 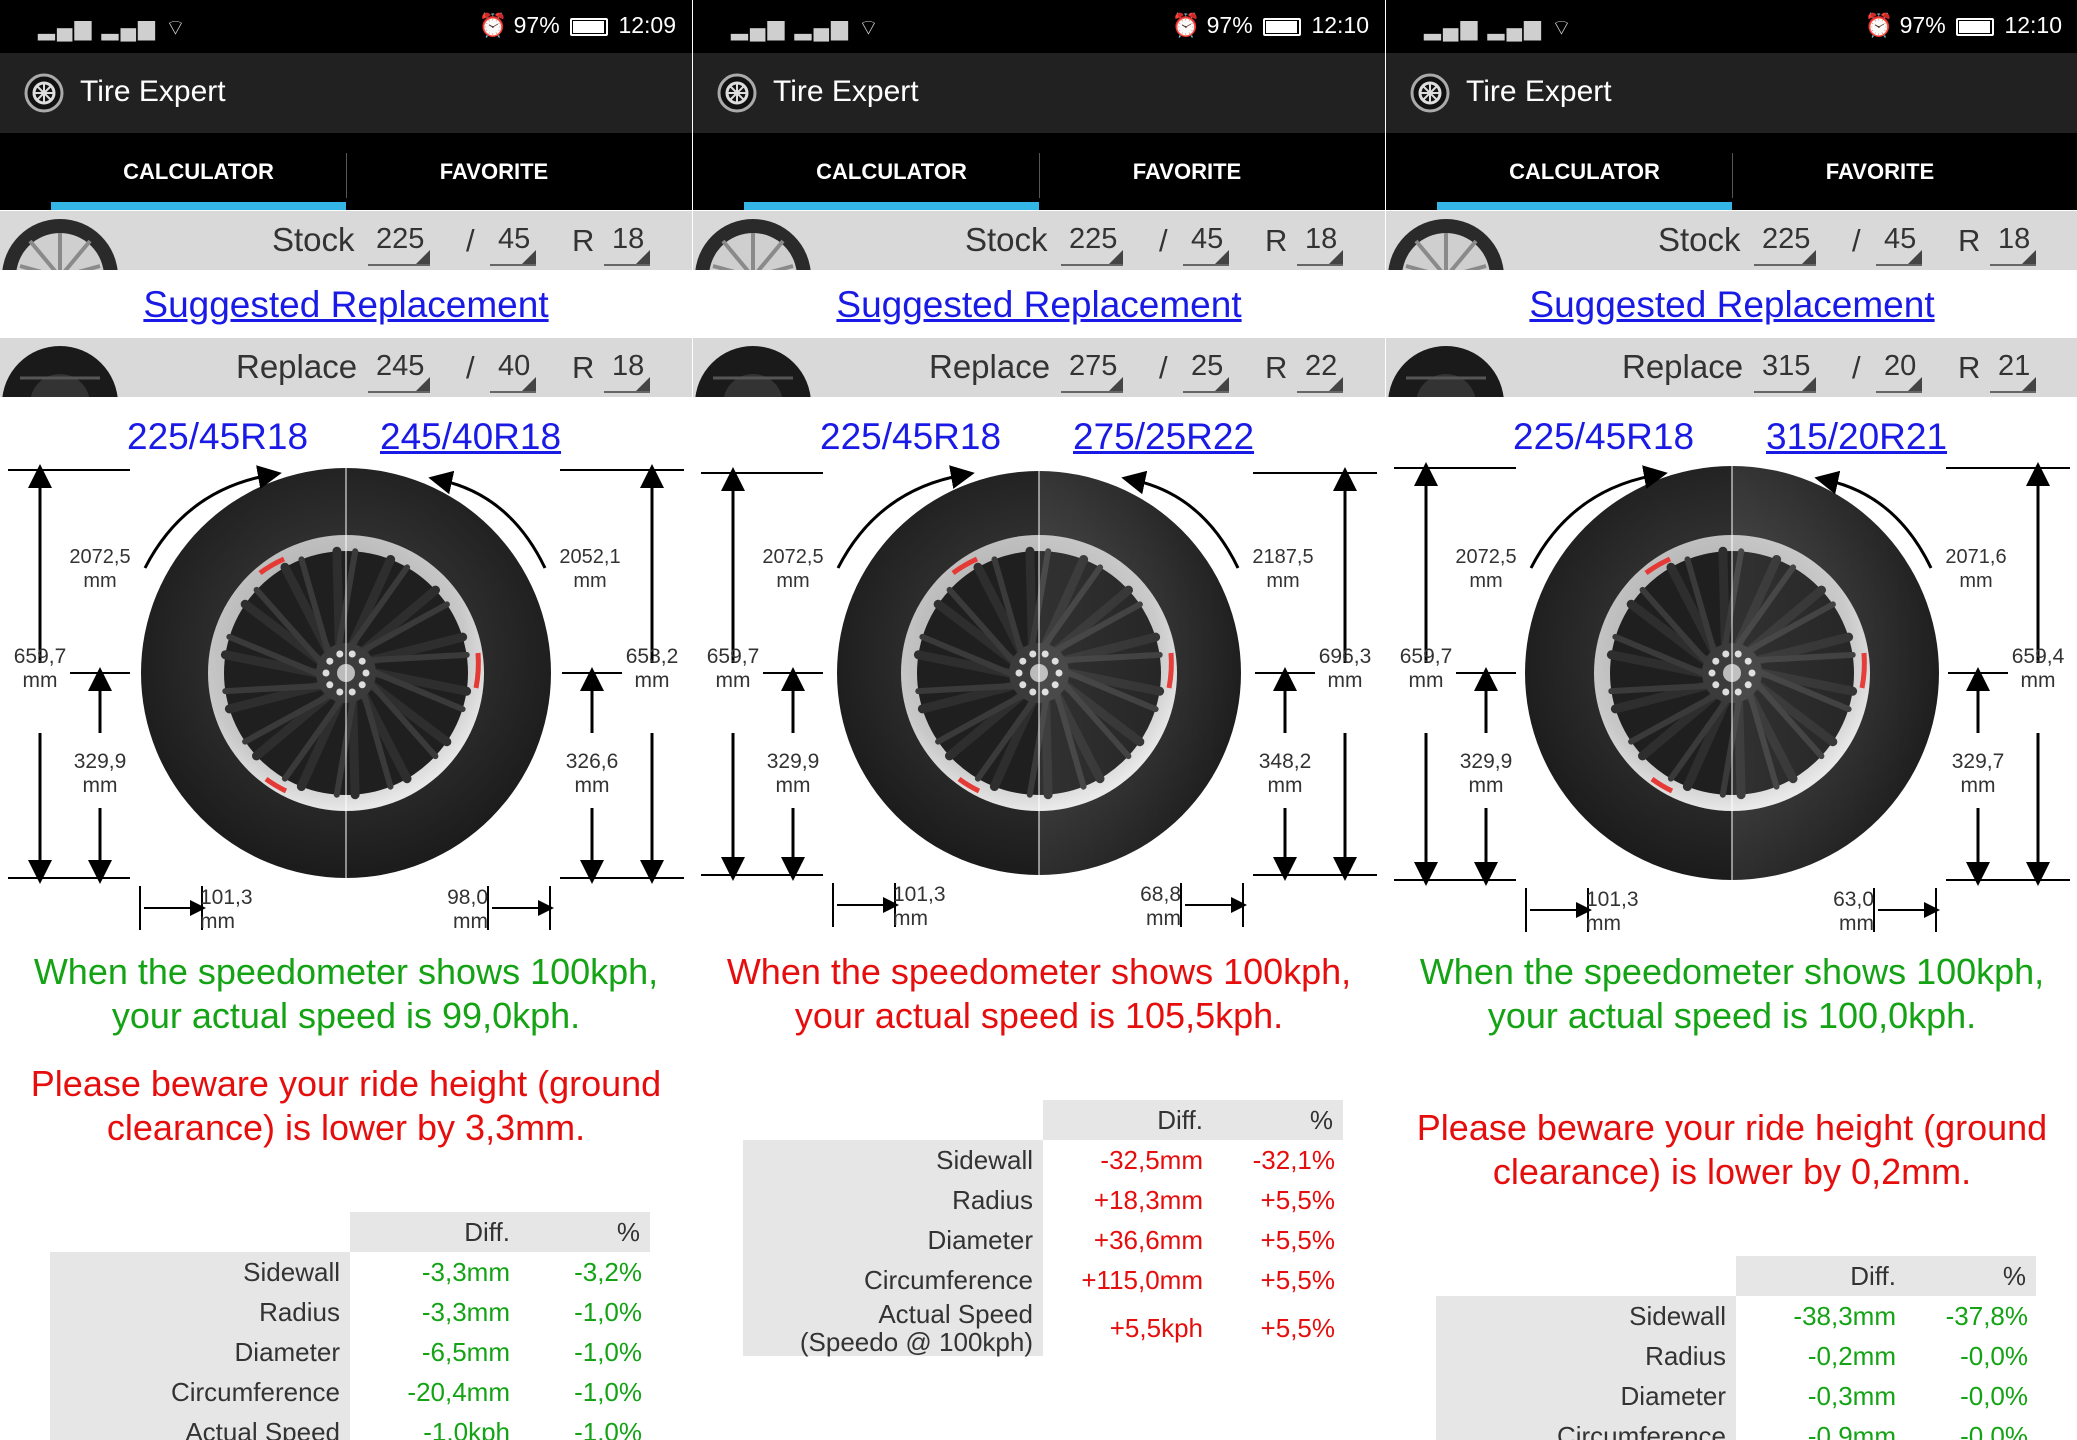 I want to click on replace-size-link: 315/20R21, so click(x=1856, y=437).